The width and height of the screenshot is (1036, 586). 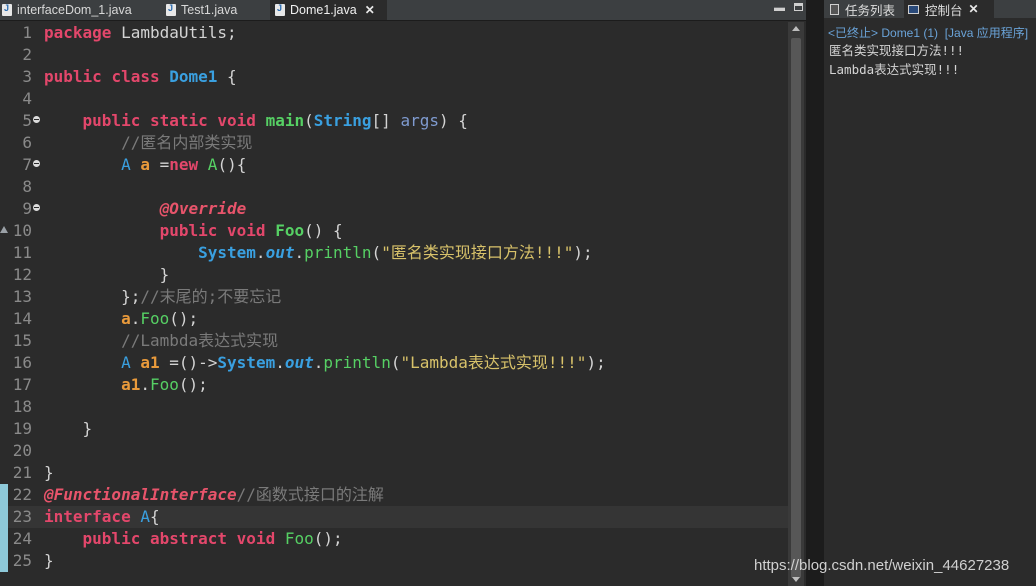 What do you see at coordinates (796, 28) in the screenshot?
I see `scroll-up-arrow-icon` at bounding box center [796, 28].